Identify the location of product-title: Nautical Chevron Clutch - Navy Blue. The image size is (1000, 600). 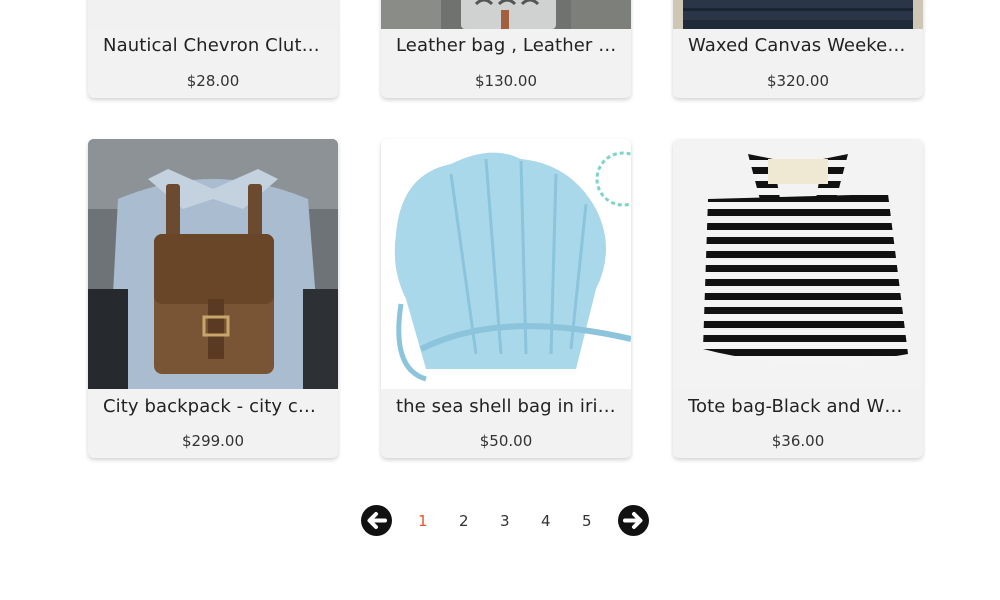
(213, 45).